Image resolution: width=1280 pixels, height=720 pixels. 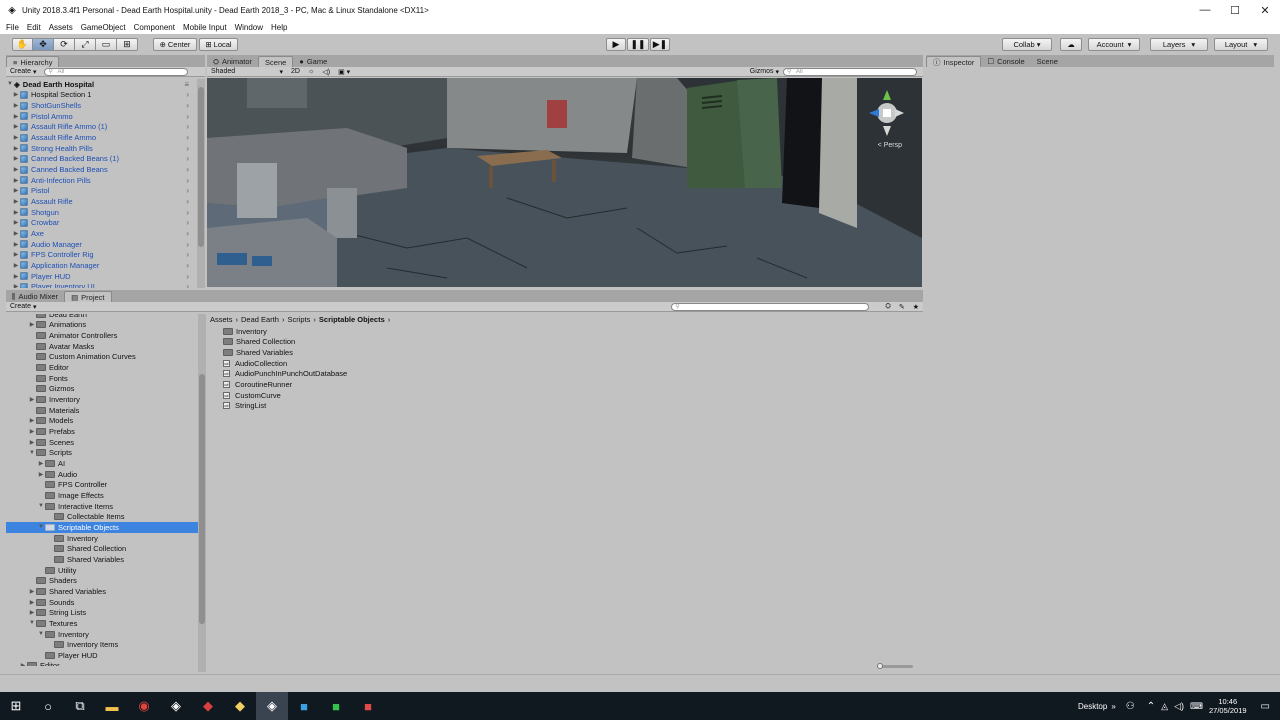 I want to click on tab-game: ● Game, so click(x=313, y=61).